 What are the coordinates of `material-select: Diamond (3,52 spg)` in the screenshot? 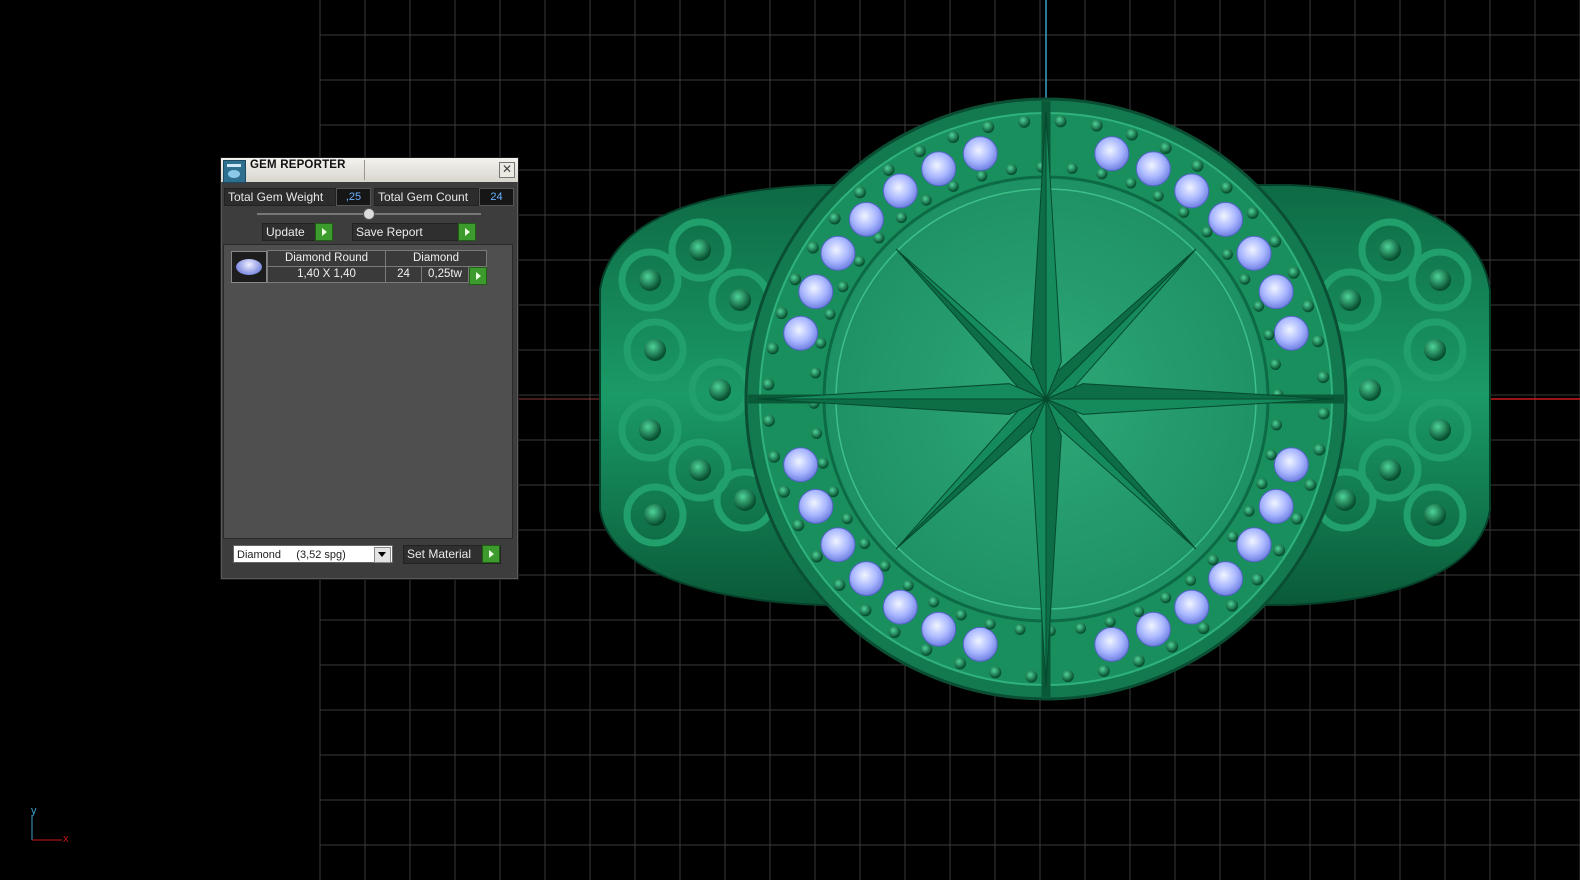 It's located at (313, 554).